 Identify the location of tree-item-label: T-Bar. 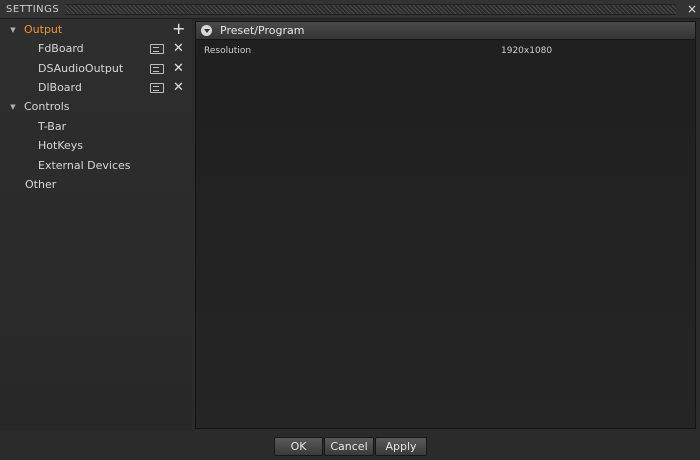
(52, 126).